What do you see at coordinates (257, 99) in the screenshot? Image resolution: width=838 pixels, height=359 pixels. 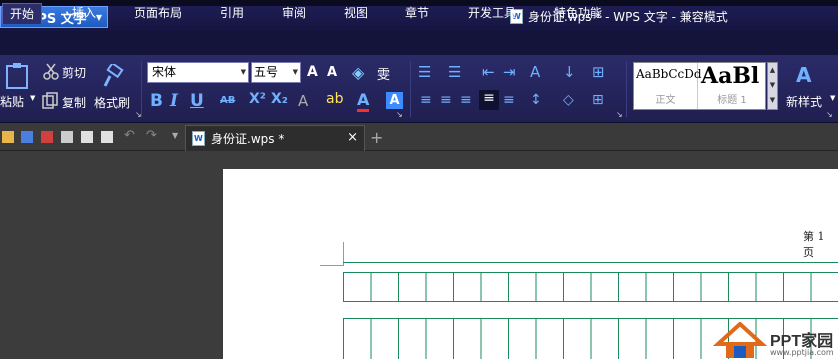 I see `superscript-icon: X²` at bounding box center [257, 99].